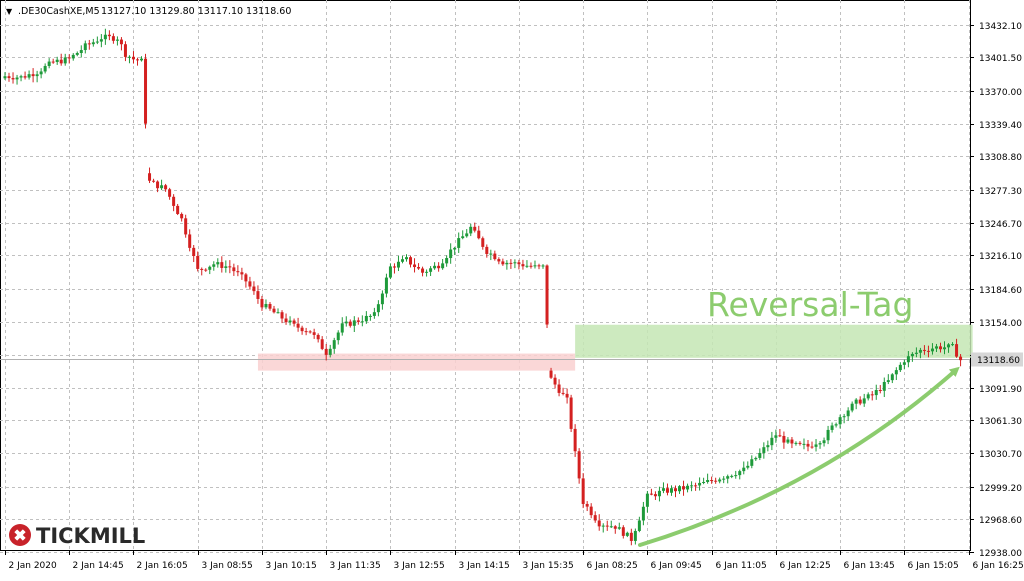 This screenshot has height=581, width=1024. I want to click on time-tick-label: 3 Jan 12:55, so click(419, 566).